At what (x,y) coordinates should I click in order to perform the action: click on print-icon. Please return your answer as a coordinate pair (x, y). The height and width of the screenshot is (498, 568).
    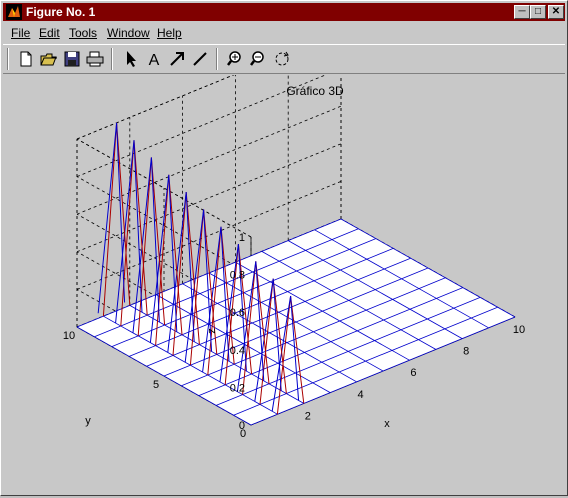
    Looking at the image, I should click on (95, 59).